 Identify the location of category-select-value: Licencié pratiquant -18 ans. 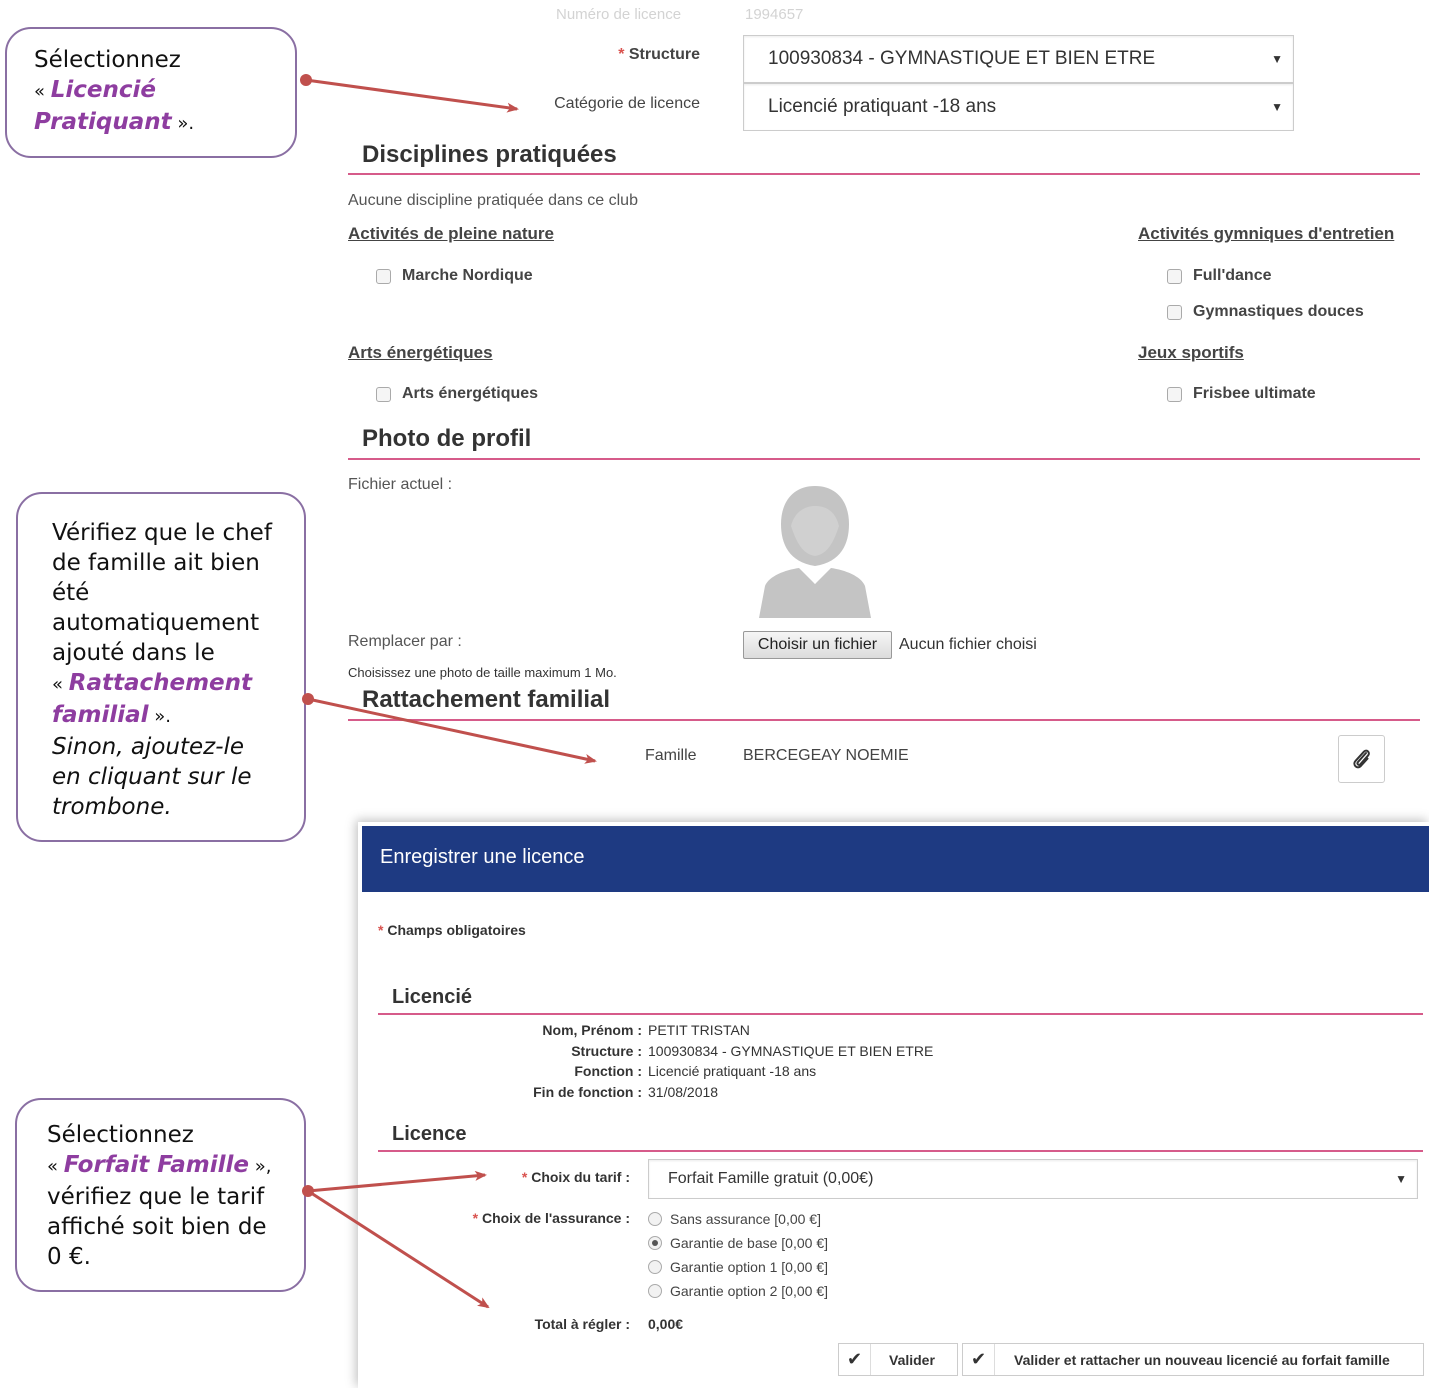
(882, 106).